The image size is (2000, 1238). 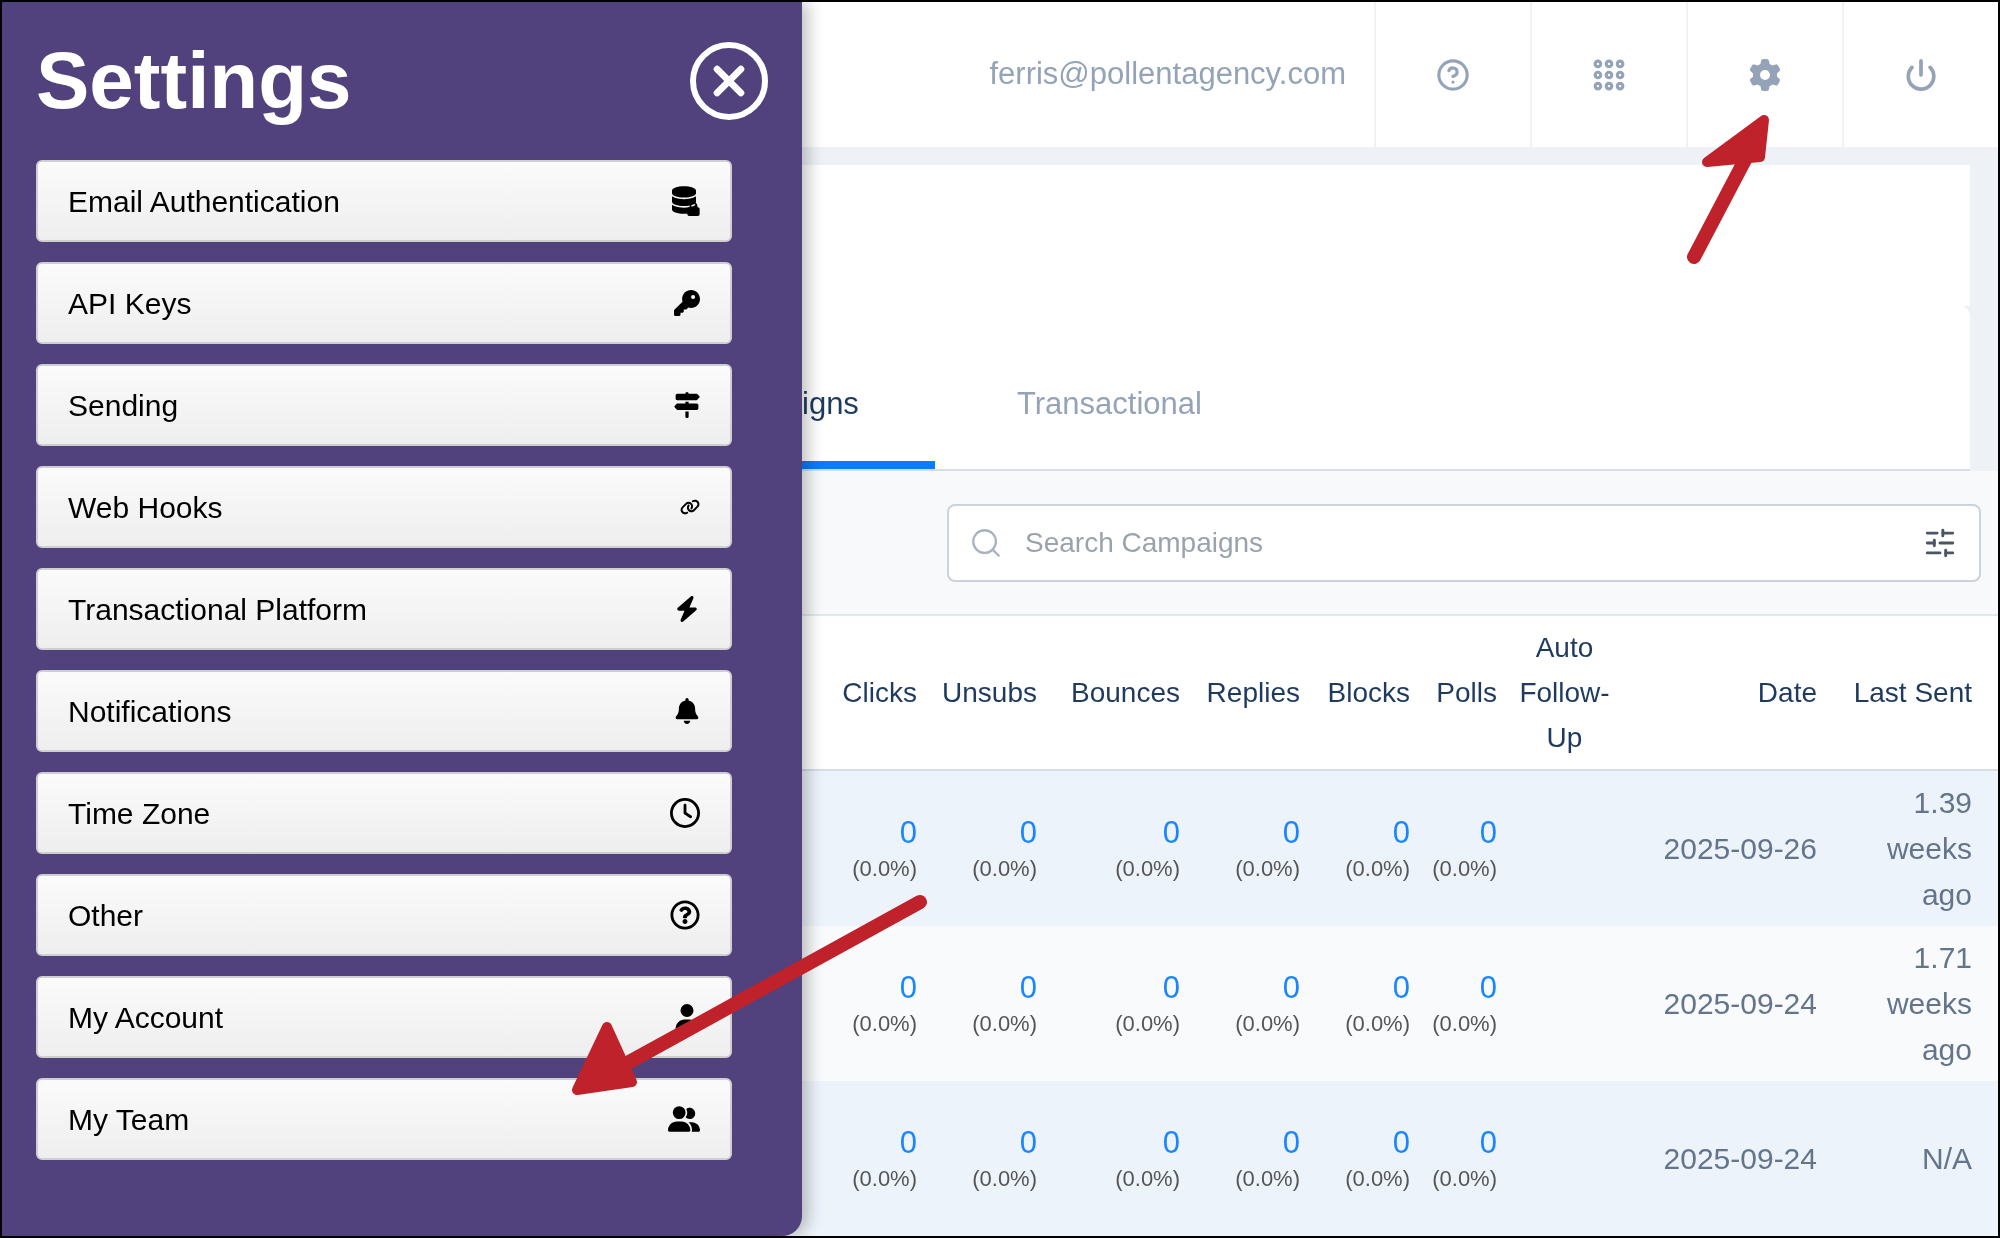 What do you see at coordinates (384, 1119) in the screenshot?
I see `settings-item: My Team` at bounding box center [384, 1119].